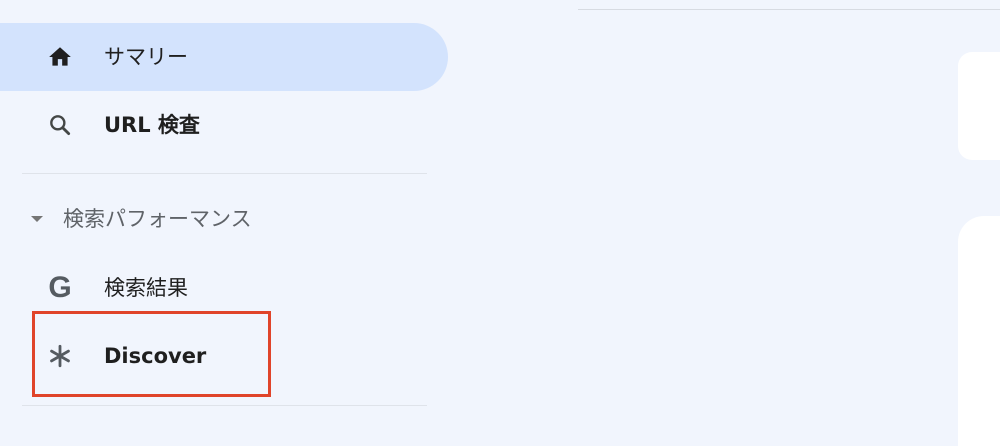  Describe the element at coordinates (157, 219) in the screenshot. I see `section-label: 検索パフォーマンス` at that location.